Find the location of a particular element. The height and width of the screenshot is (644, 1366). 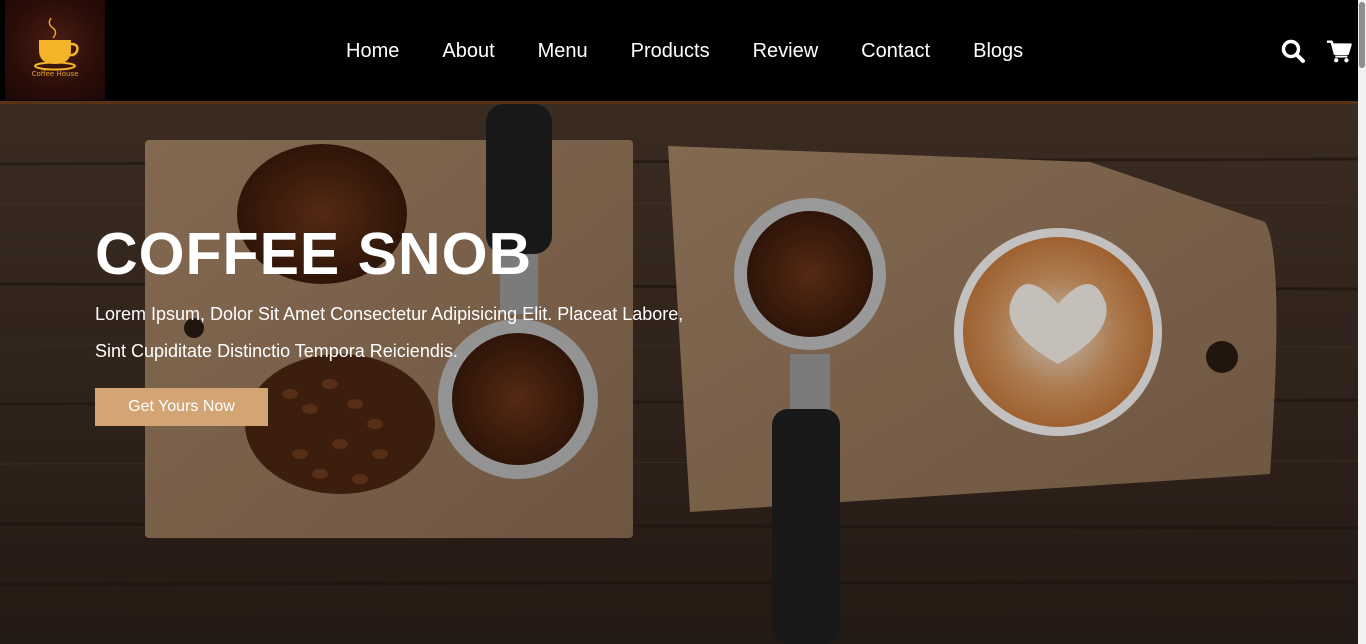

header-icons is located at coordinates (1316, 51).